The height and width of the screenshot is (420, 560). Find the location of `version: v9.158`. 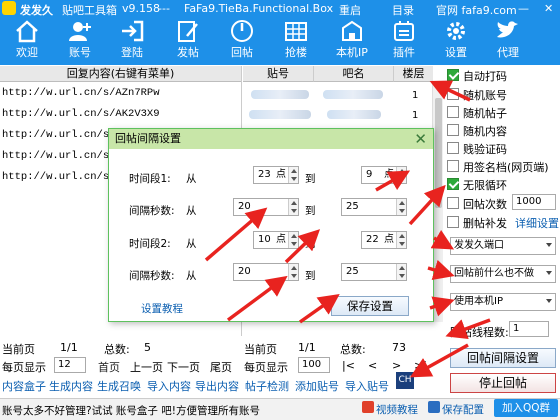

version: v9.158 is located at coordinates (141, 8).